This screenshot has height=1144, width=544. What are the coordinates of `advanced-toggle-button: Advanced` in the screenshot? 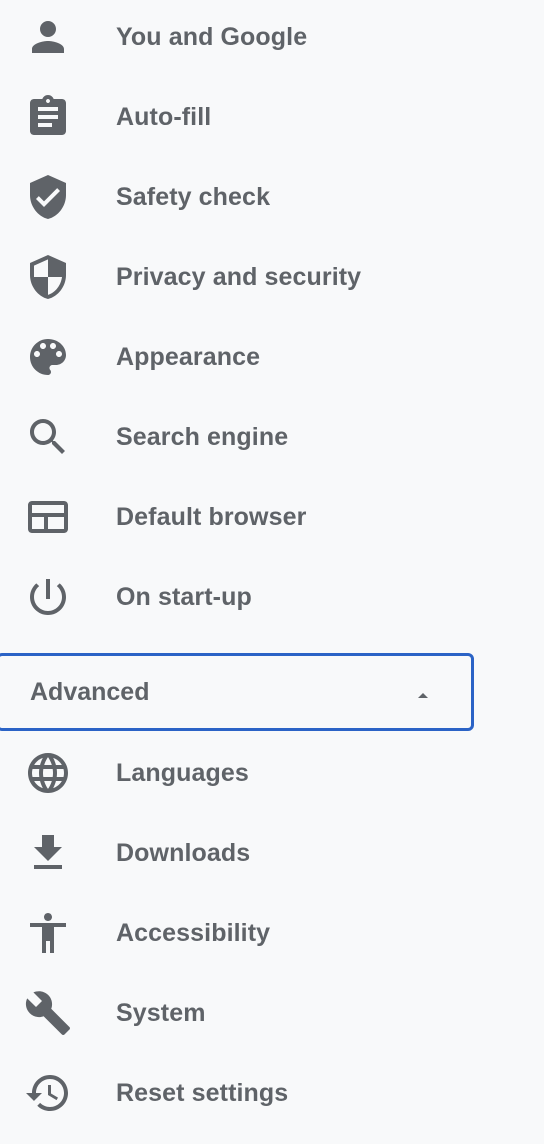 It's located at (237, 692).